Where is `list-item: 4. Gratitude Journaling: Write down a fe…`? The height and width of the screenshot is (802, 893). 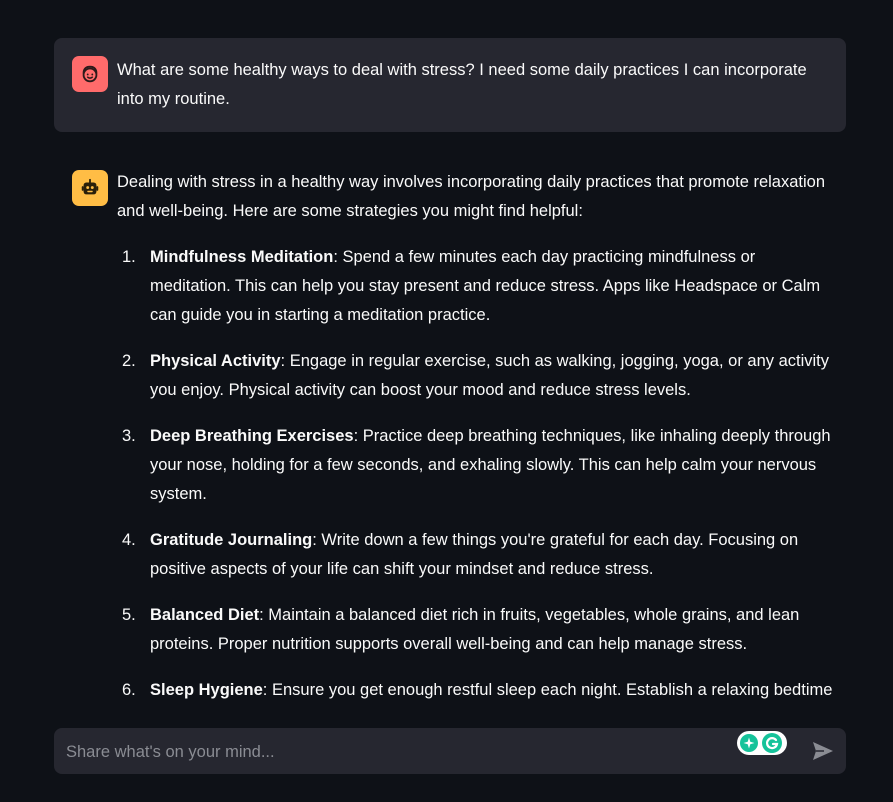 list-item: 4. Gratitude Journaling: Write down a fe… is located at coordinates (478, 555).